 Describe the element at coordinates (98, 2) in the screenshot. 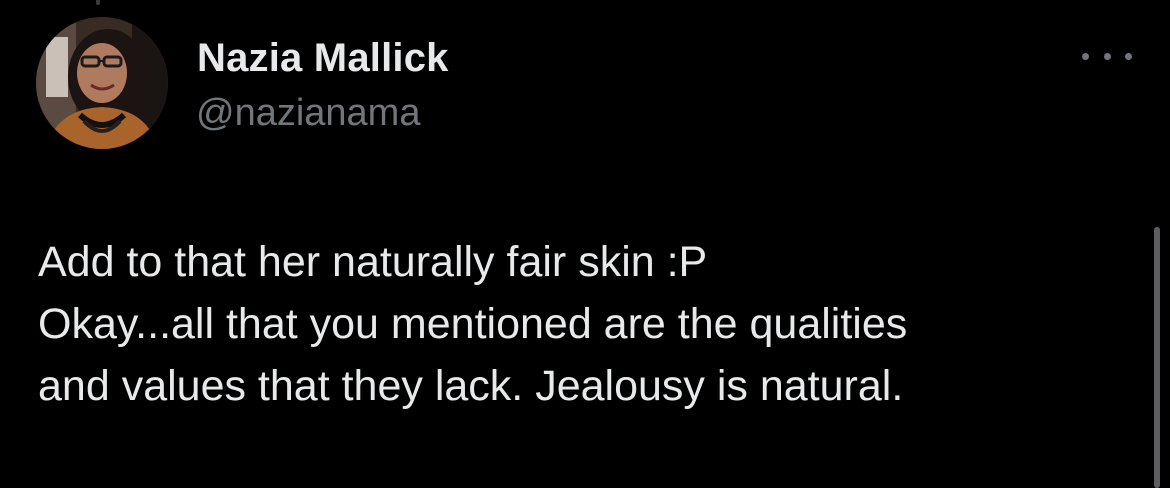

I see `thread-connector` at that location.